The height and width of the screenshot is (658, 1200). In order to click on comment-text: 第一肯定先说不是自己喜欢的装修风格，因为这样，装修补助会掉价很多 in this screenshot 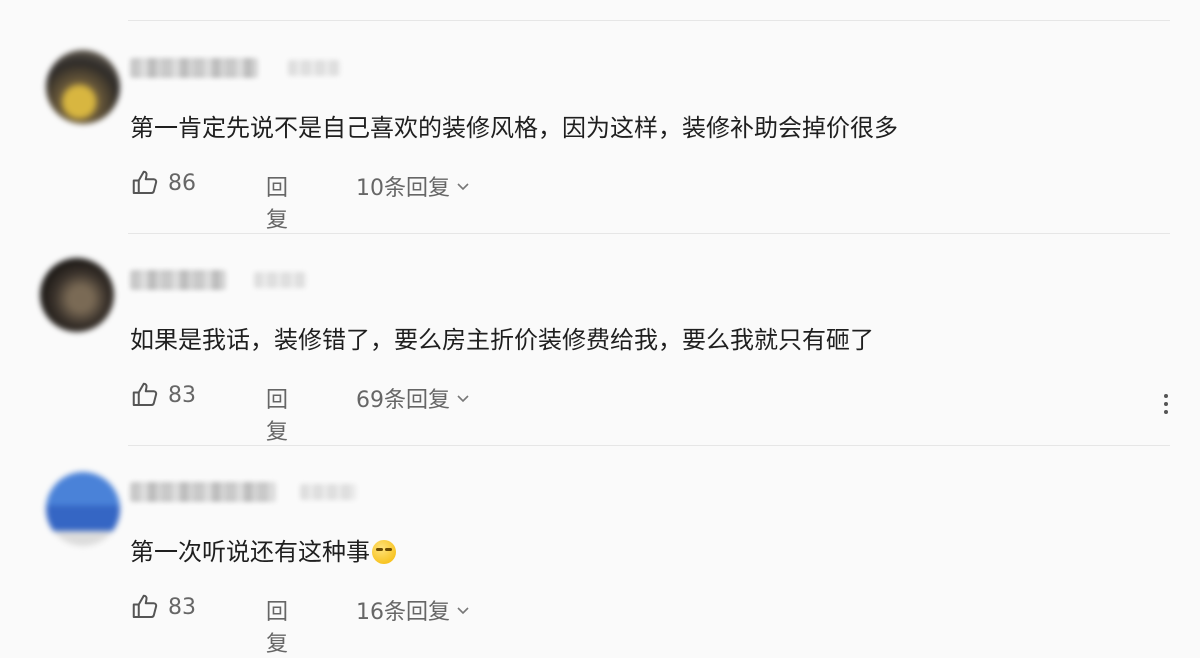, I will do `click(514, 128)`.